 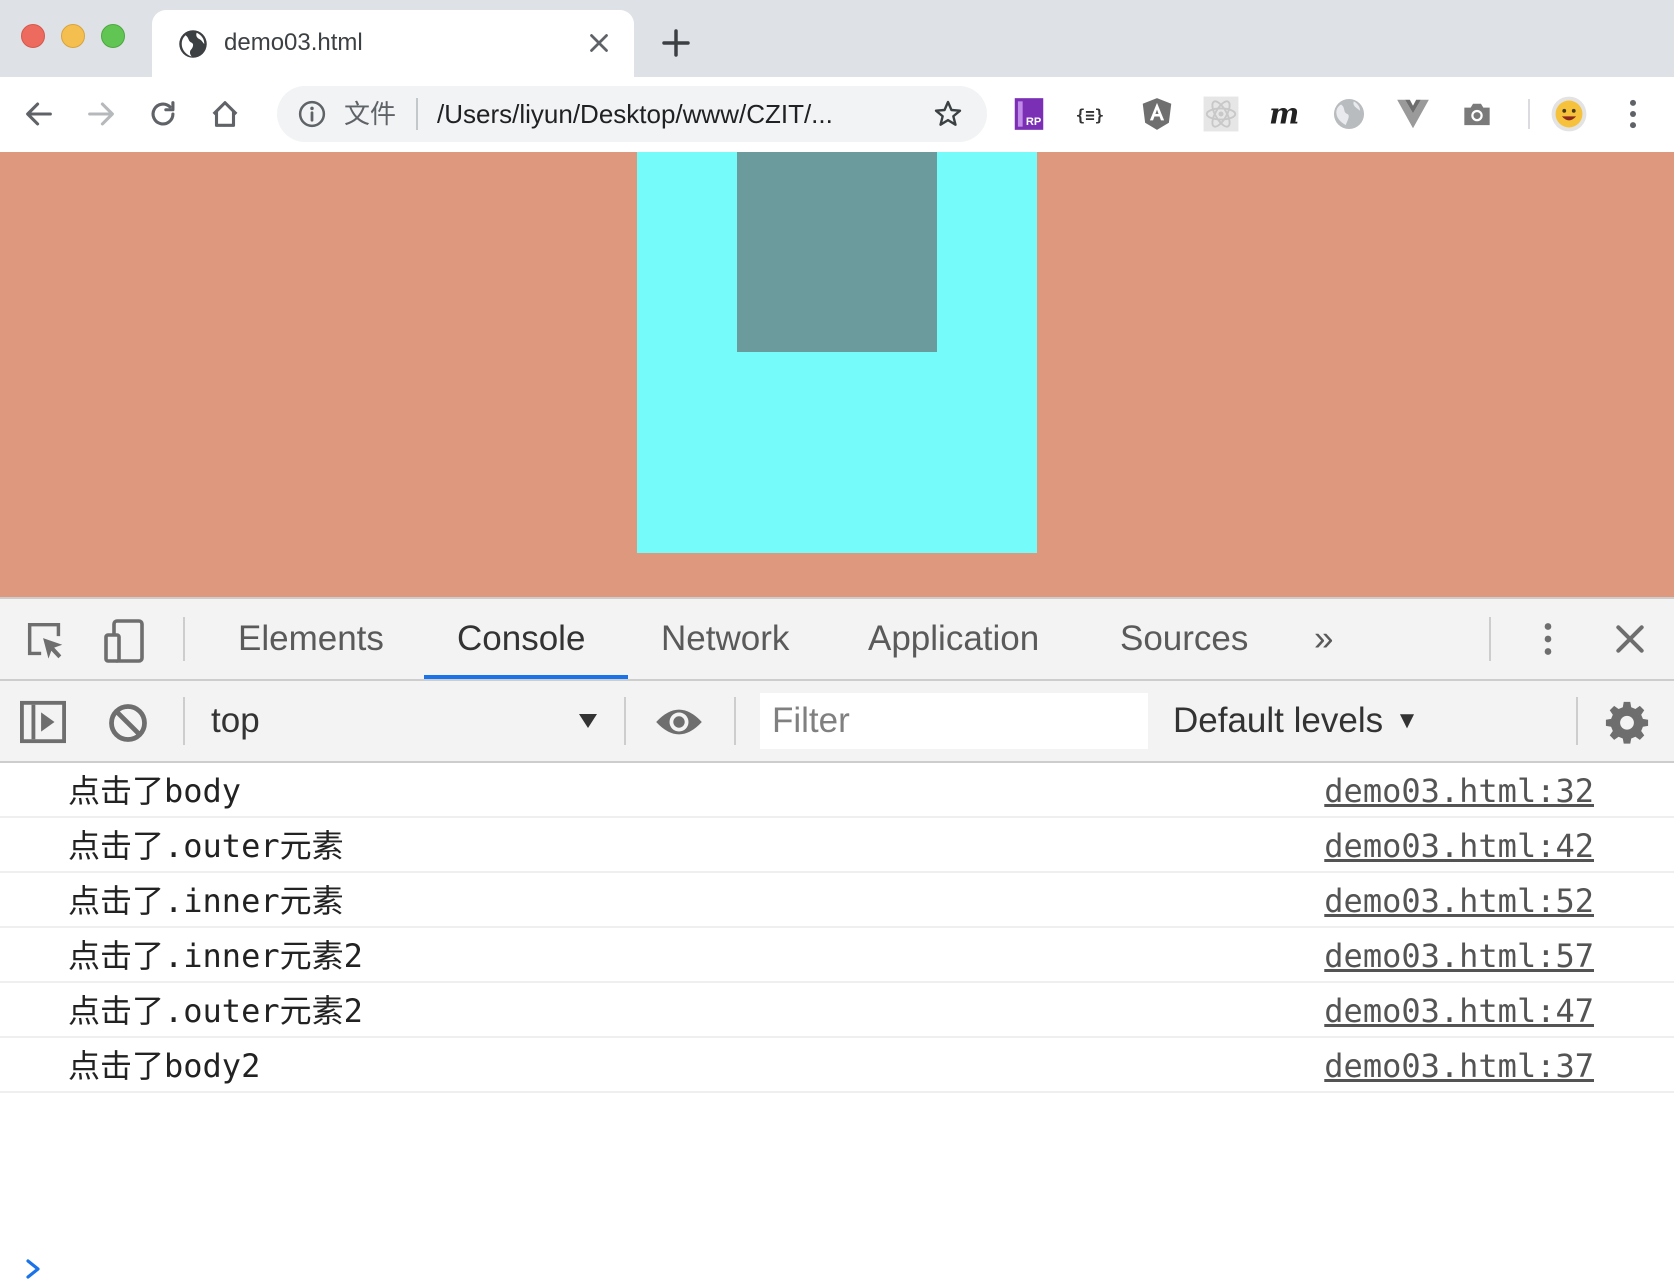 I want to click on console-message: 点击了body demo03.html:32, so click(x=837, y=790).